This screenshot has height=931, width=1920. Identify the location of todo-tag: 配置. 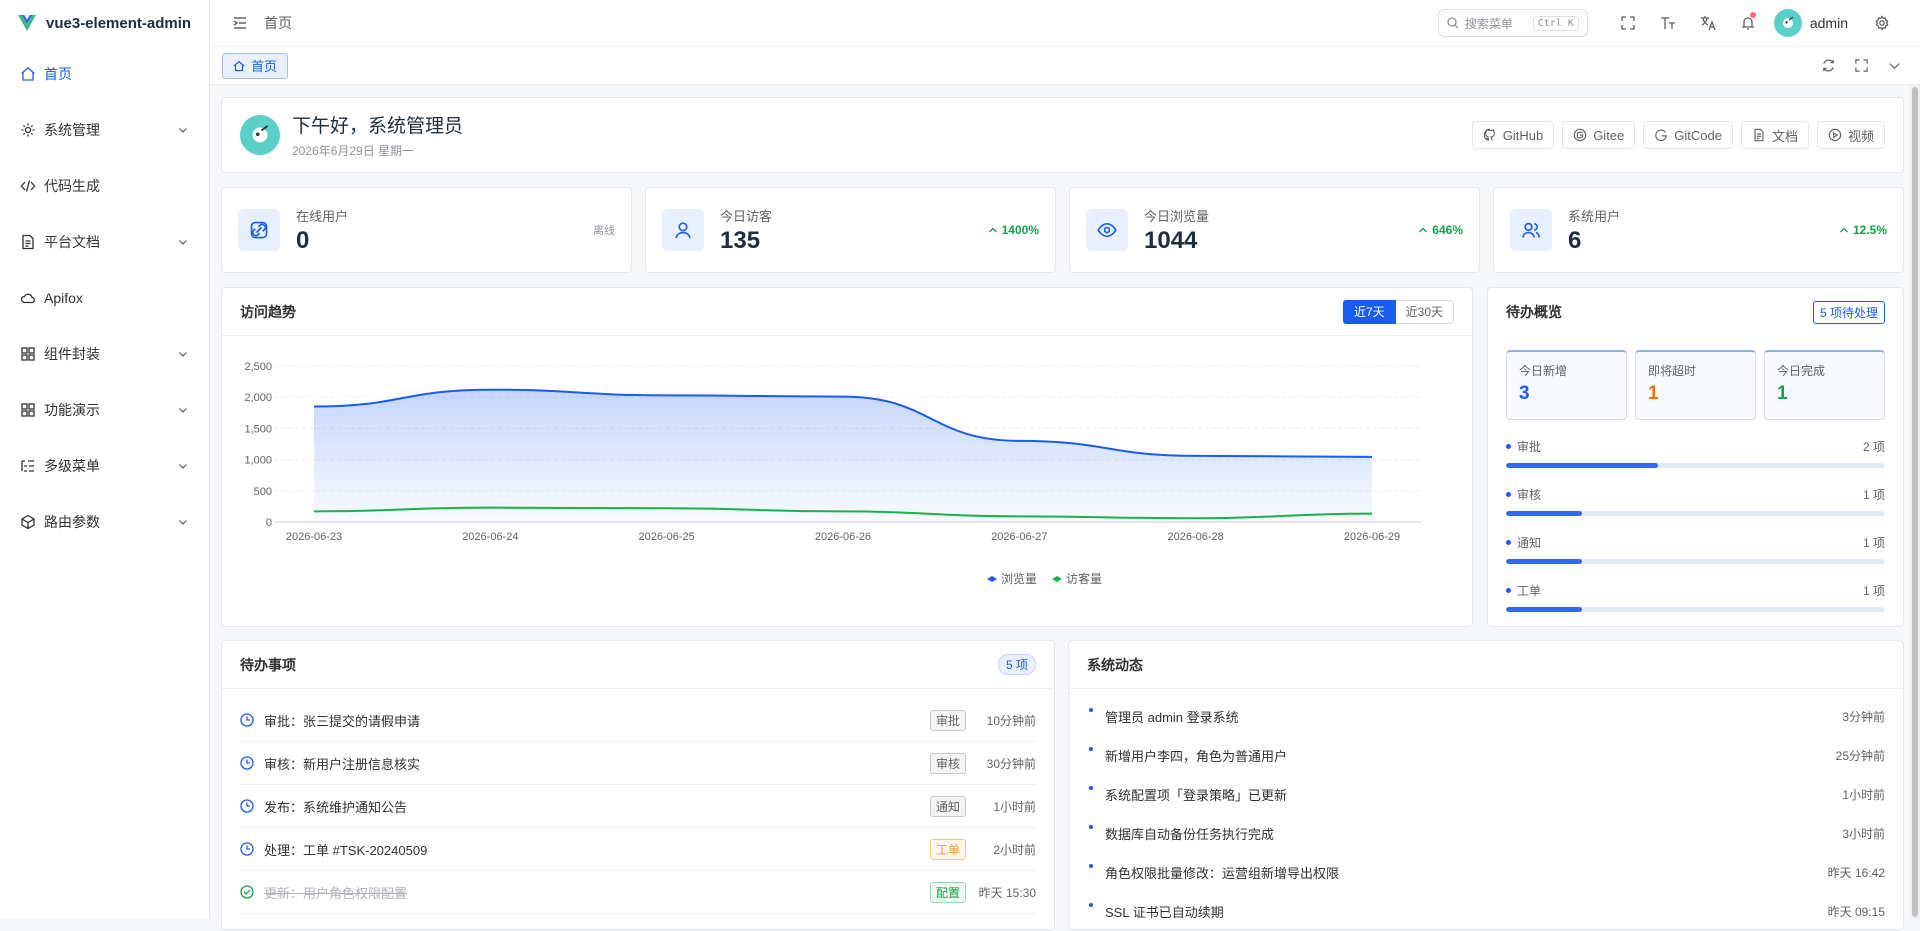
(947, 892).